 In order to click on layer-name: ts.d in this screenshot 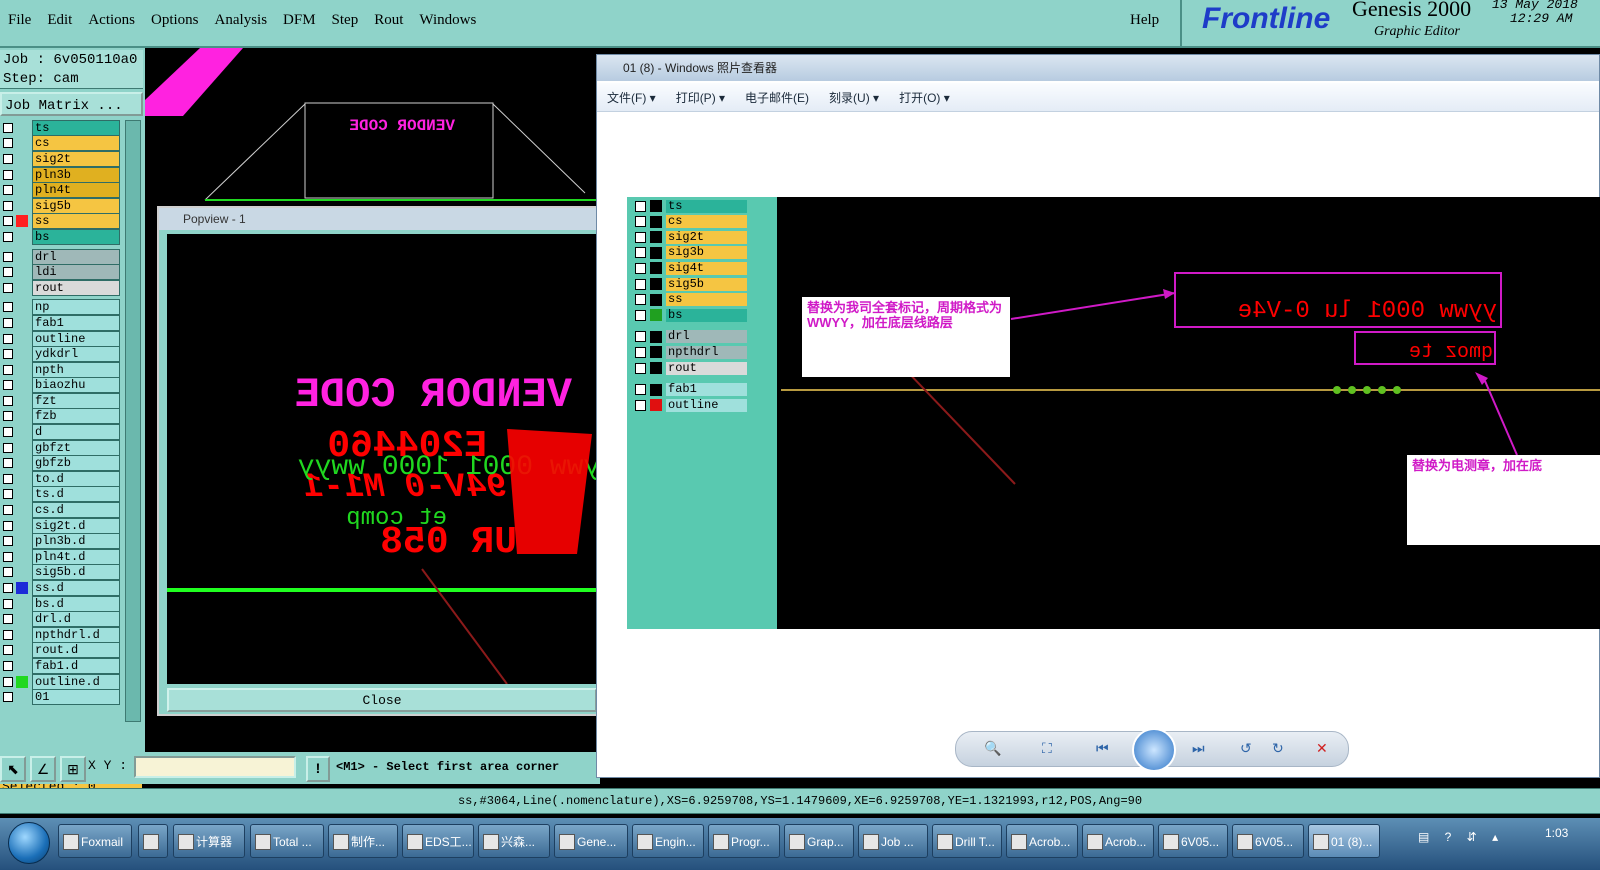, I will do `click(76, 494)`.